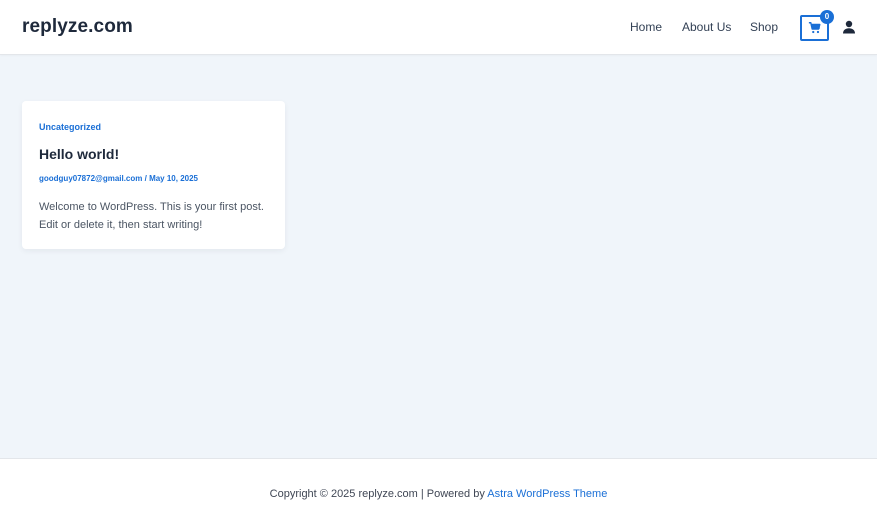 The width and height of the screenshot is (877, 528). What do you see at coordinates (827, 17) in the screenshot?
I see `cart-count-badge: 0` at bounding box center [827, 17].